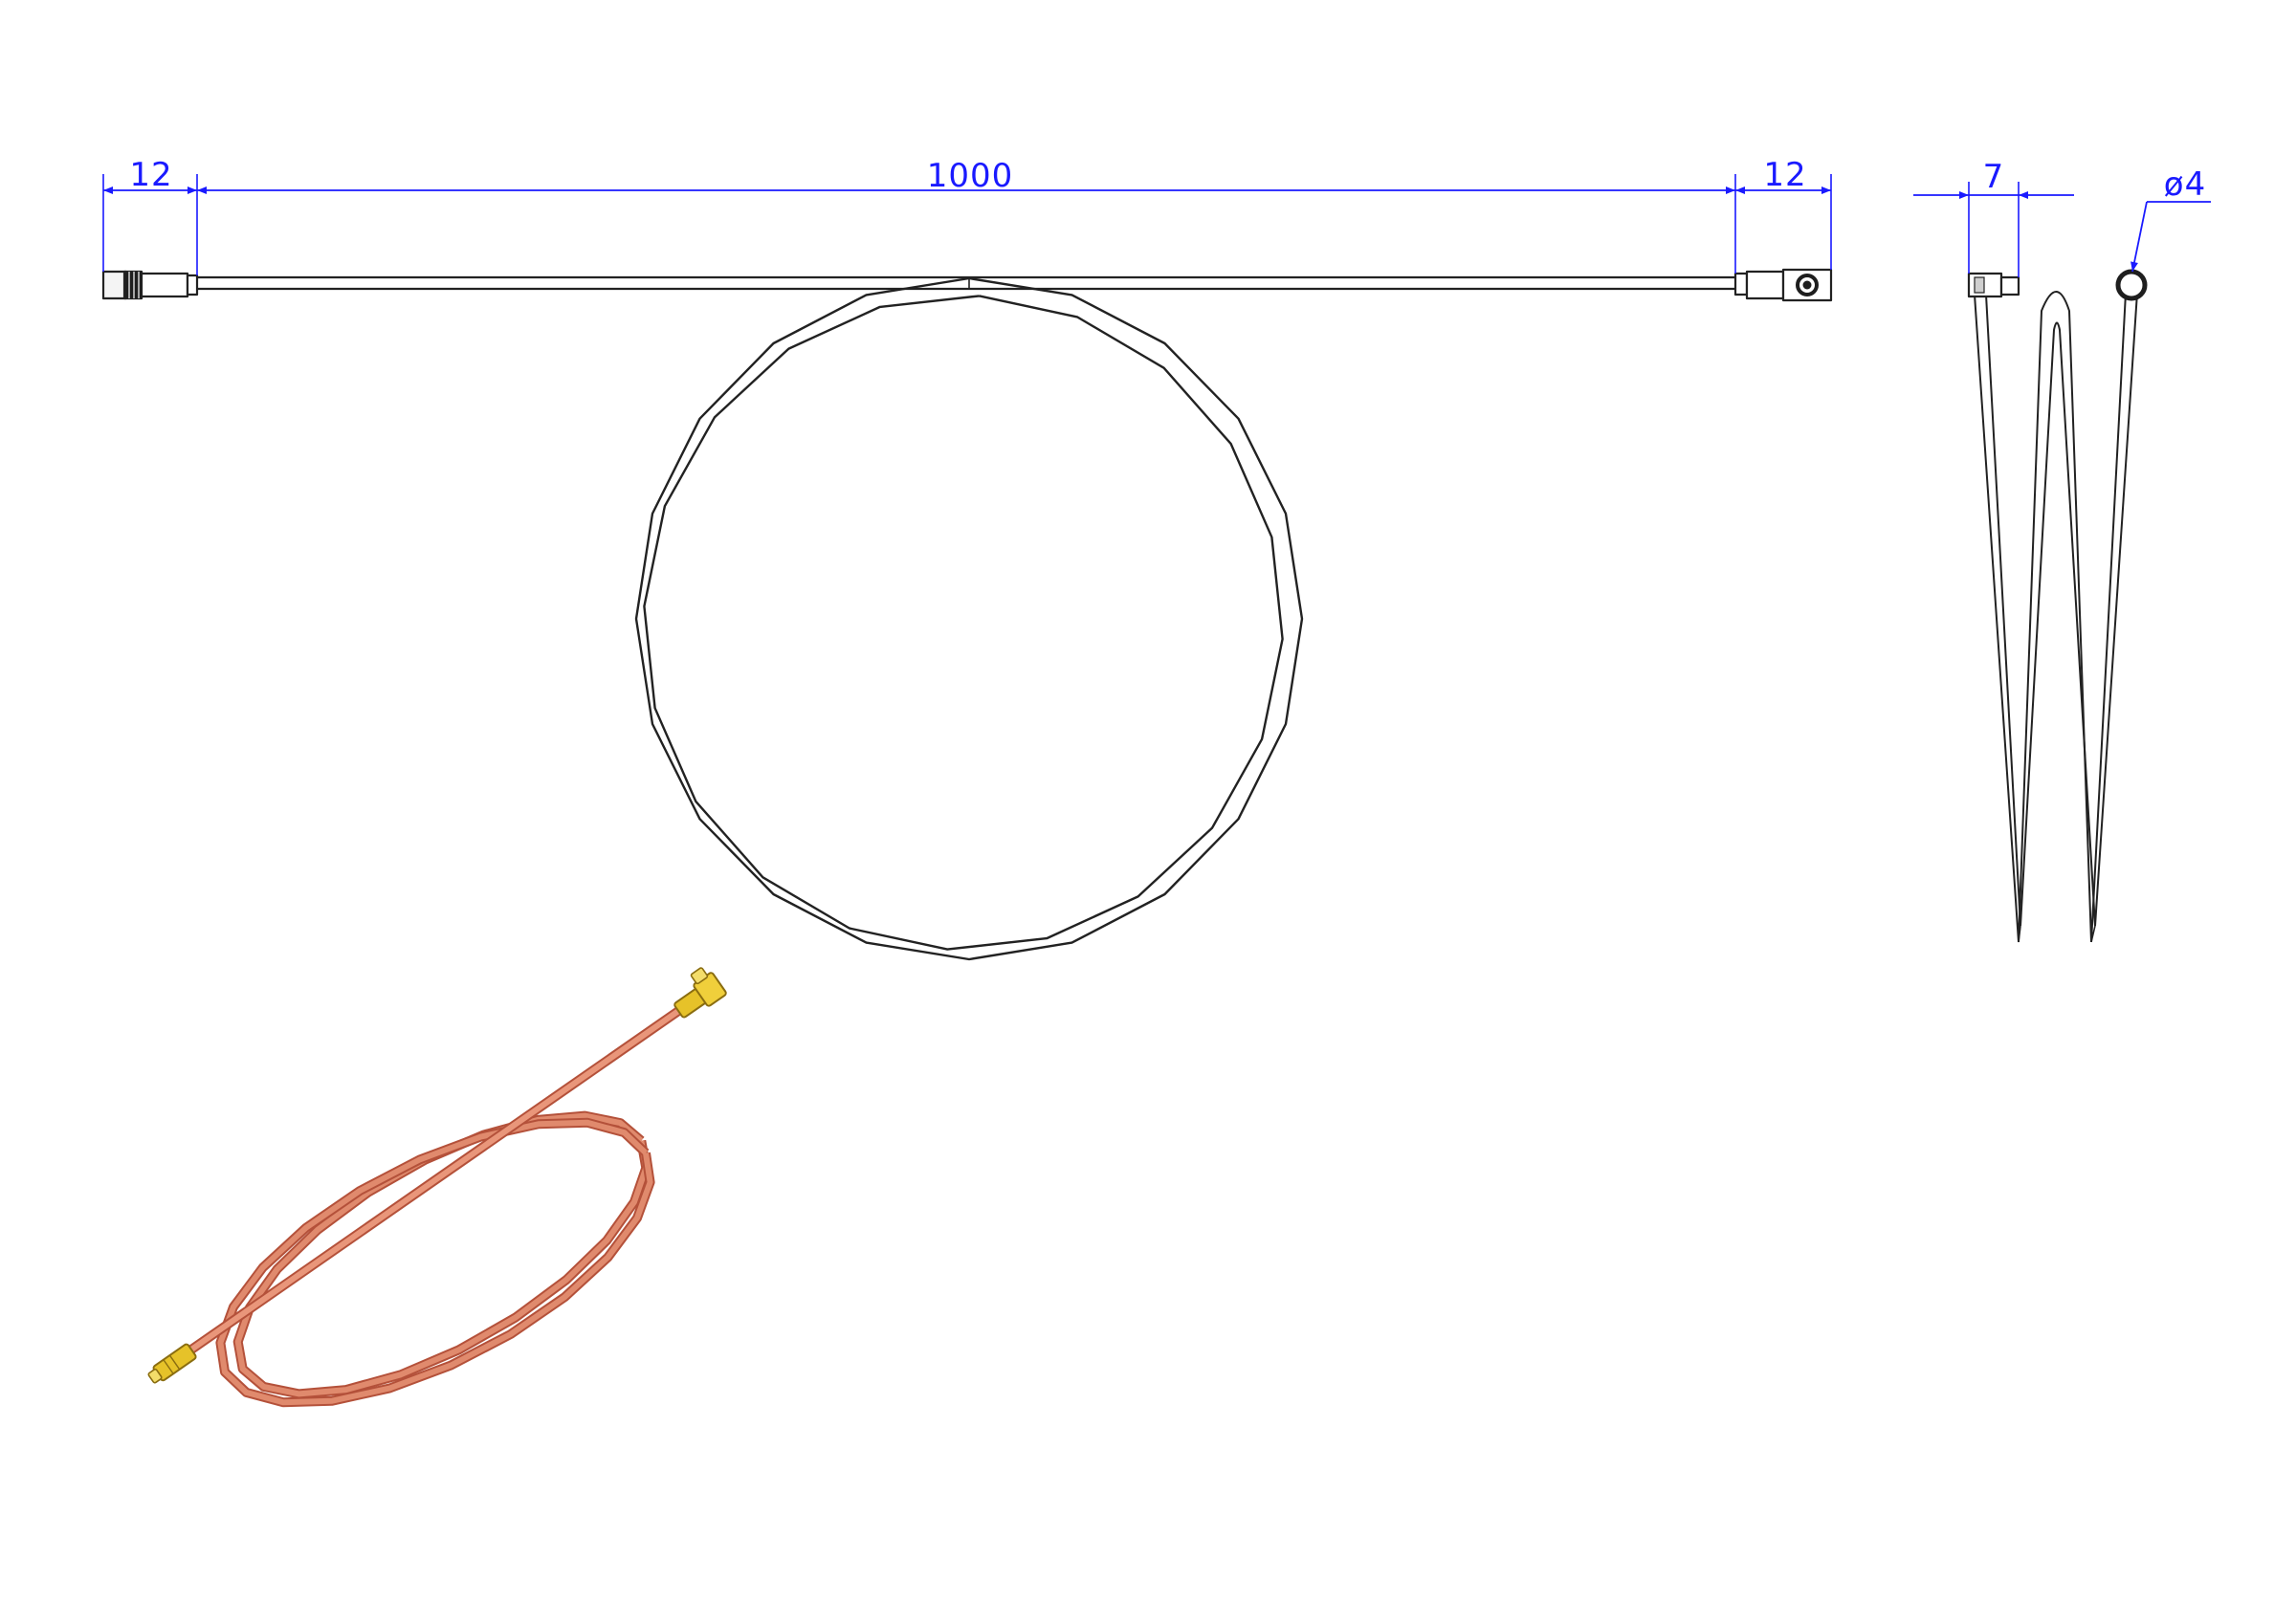 This screenshot has height=1624, width=2296. Describe the element at coordinates (151, 175) in the screenshot. I see `dimension-label-left-connector: 12` at that location.